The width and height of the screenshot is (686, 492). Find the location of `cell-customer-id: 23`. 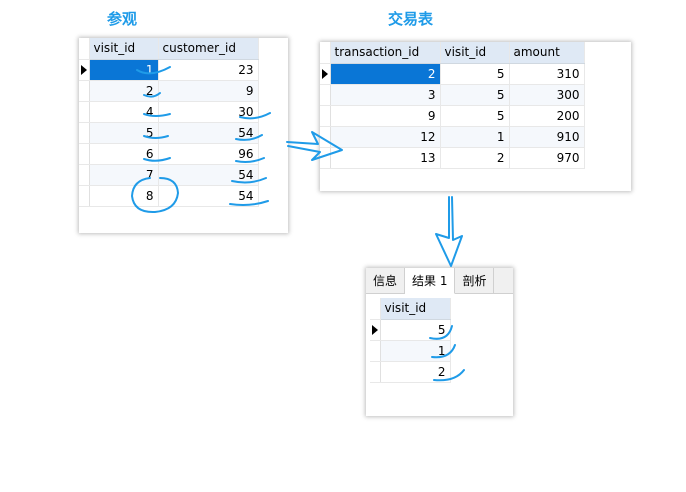

cell-customer-id: 23 is located at coordinates (208, 70).